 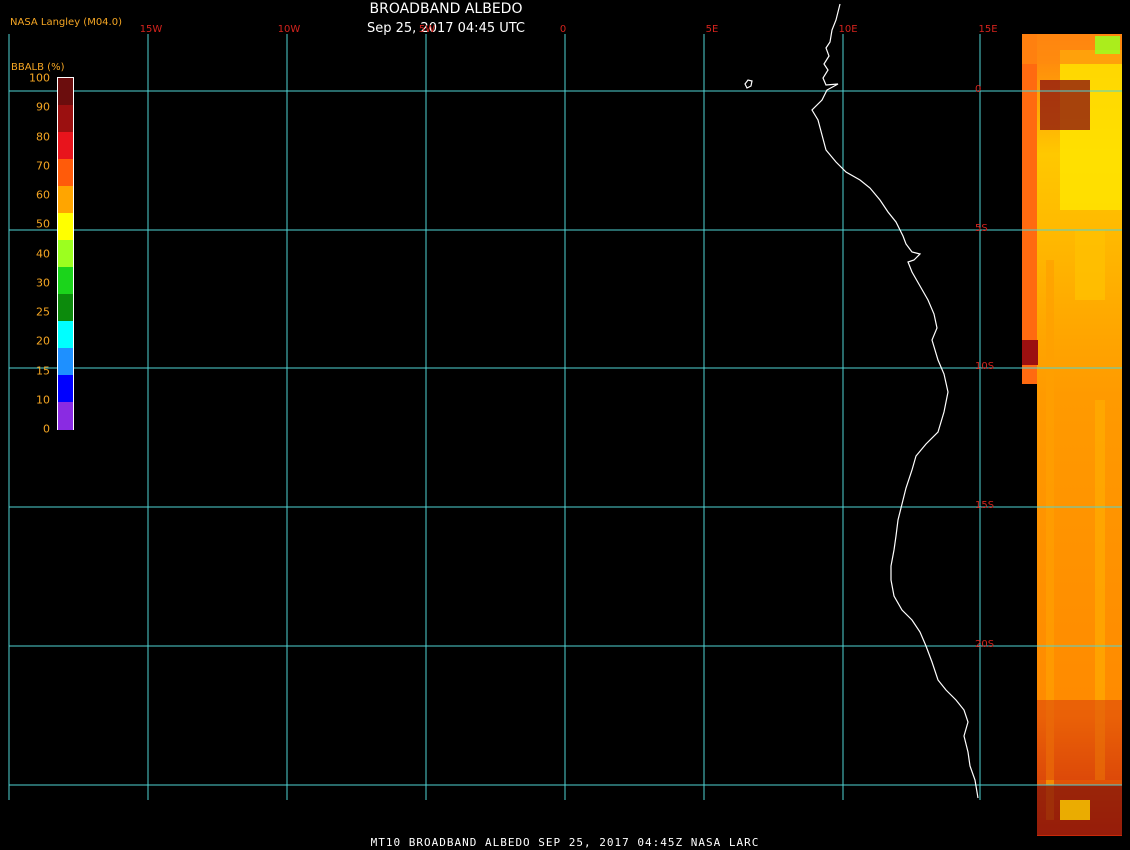 I want to click on lon-label-0: 0, so click(x=563, y=29).